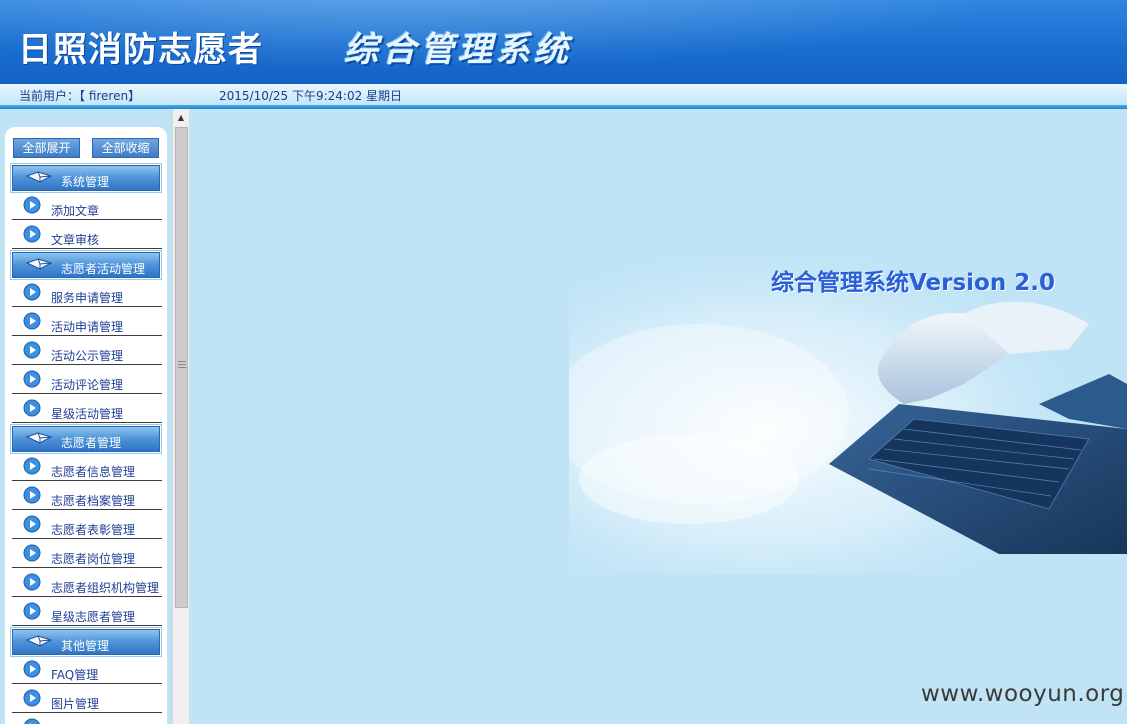 The height and width of the screenshot is (724, 1127). Describe the element at coordinates (91, 443) in the screenshot. I see `menu-group-title: 志愿者管理` at that location.